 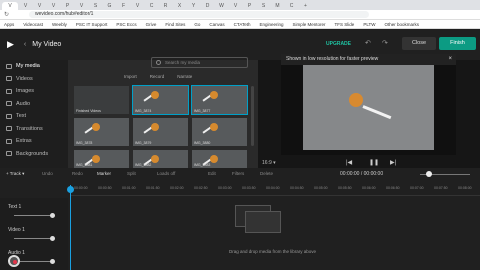 What do you see at coordinates (101, 159) in the screenshot?
I see `media-thumb: IMG_3881` at bounding box center [101, 159].